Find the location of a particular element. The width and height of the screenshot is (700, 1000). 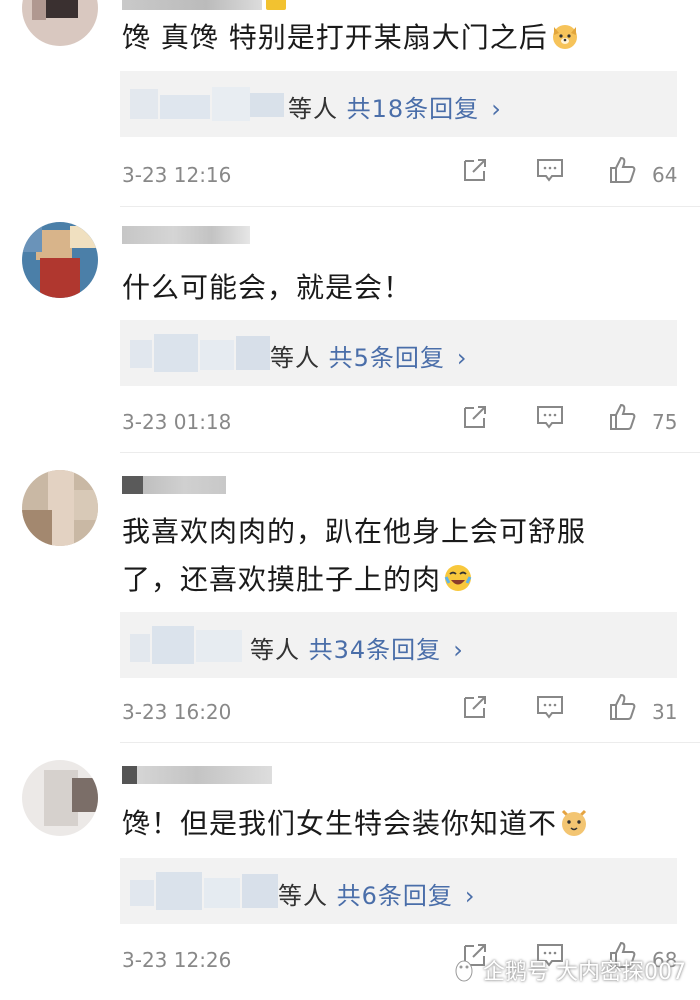

reply-summary: 等人 共18条回复 › is located at coordinates (395, 106).